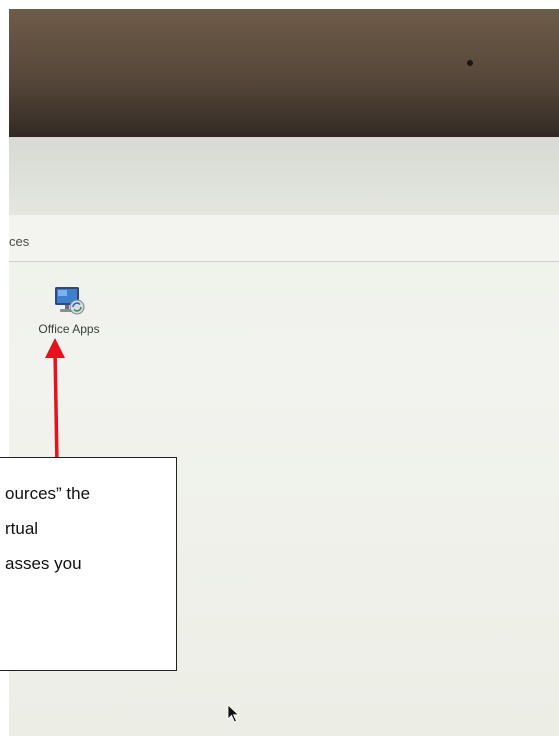 This screenshot has height=736, width=559. Describe the element at coordinates (69, 329) in the screenshot. I see `office-apps-label: Office Apps` at that location.